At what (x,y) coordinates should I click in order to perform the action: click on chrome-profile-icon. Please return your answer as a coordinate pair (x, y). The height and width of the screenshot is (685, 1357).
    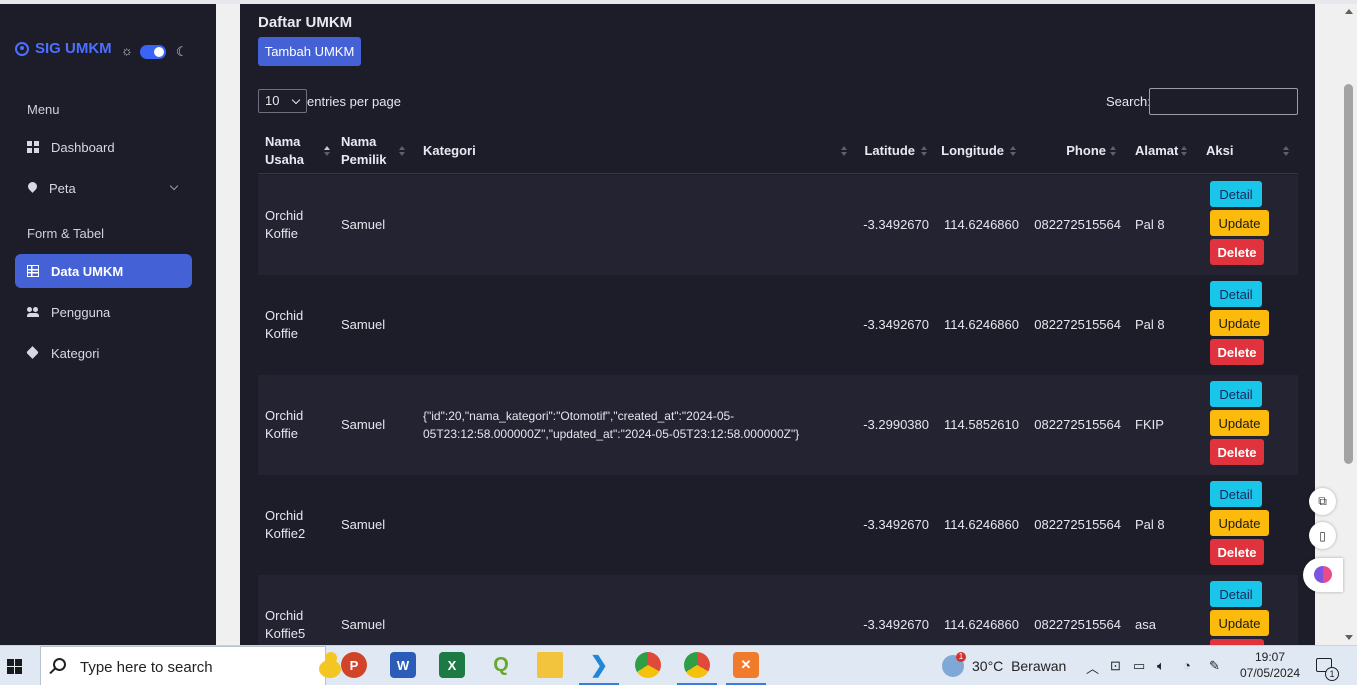
    Looking at the image, I should click on (697, 665).